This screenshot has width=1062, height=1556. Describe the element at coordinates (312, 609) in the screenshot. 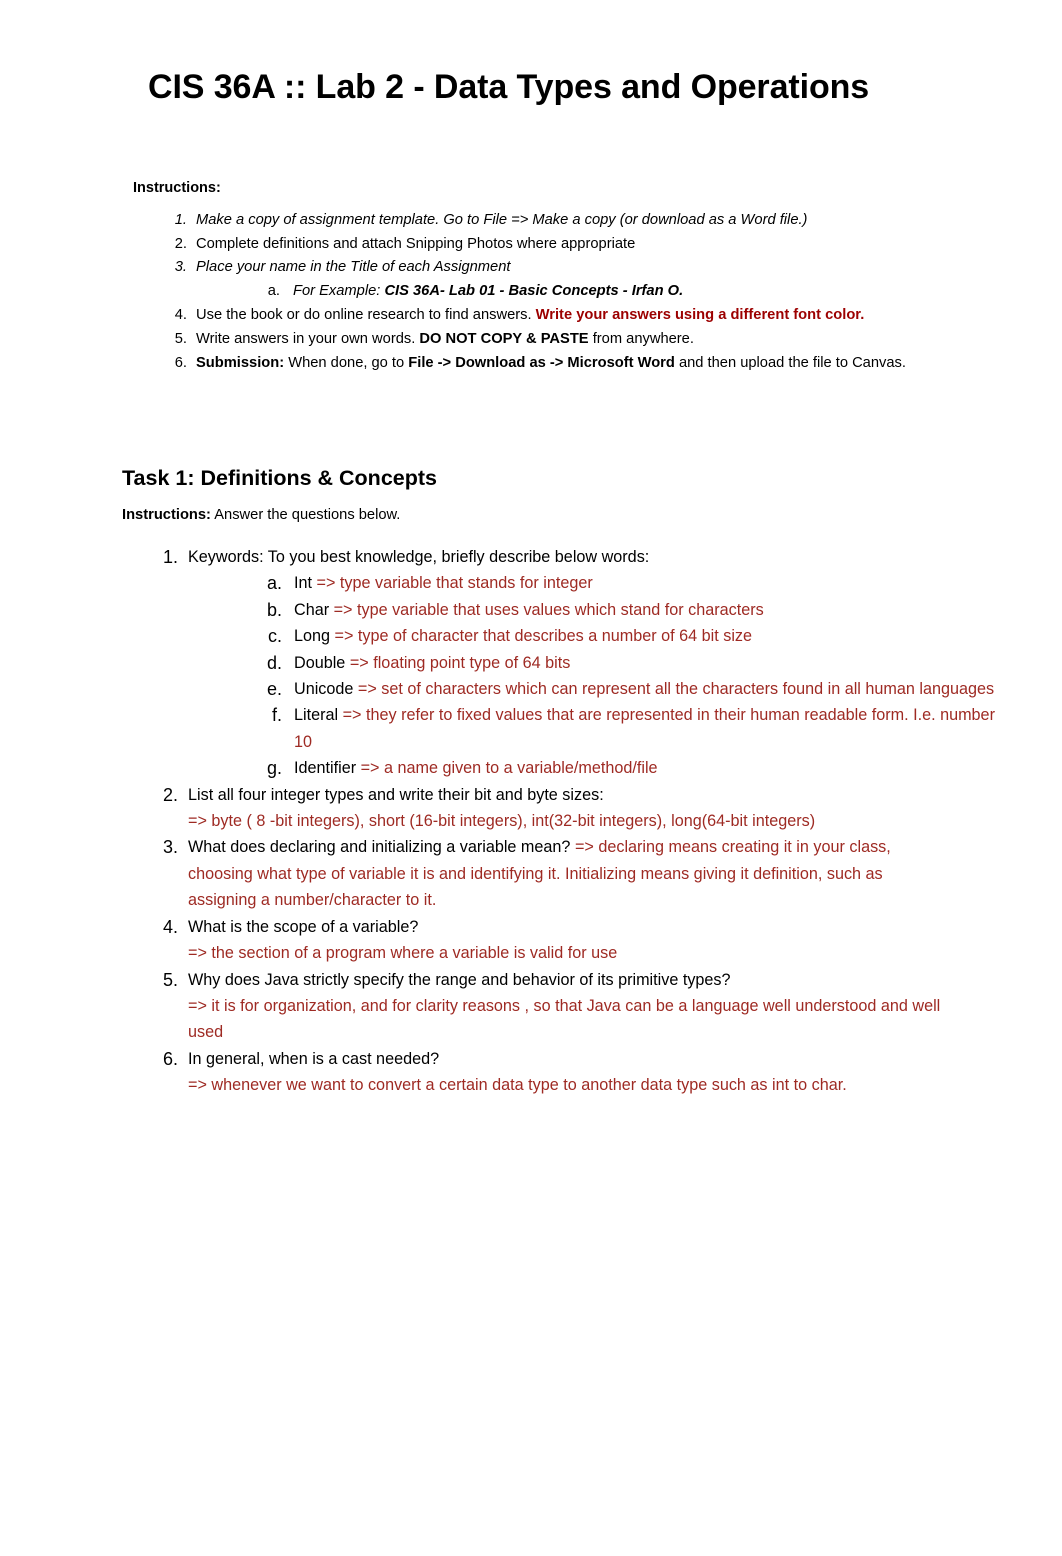

I see `keyword-term: Char` at that location.